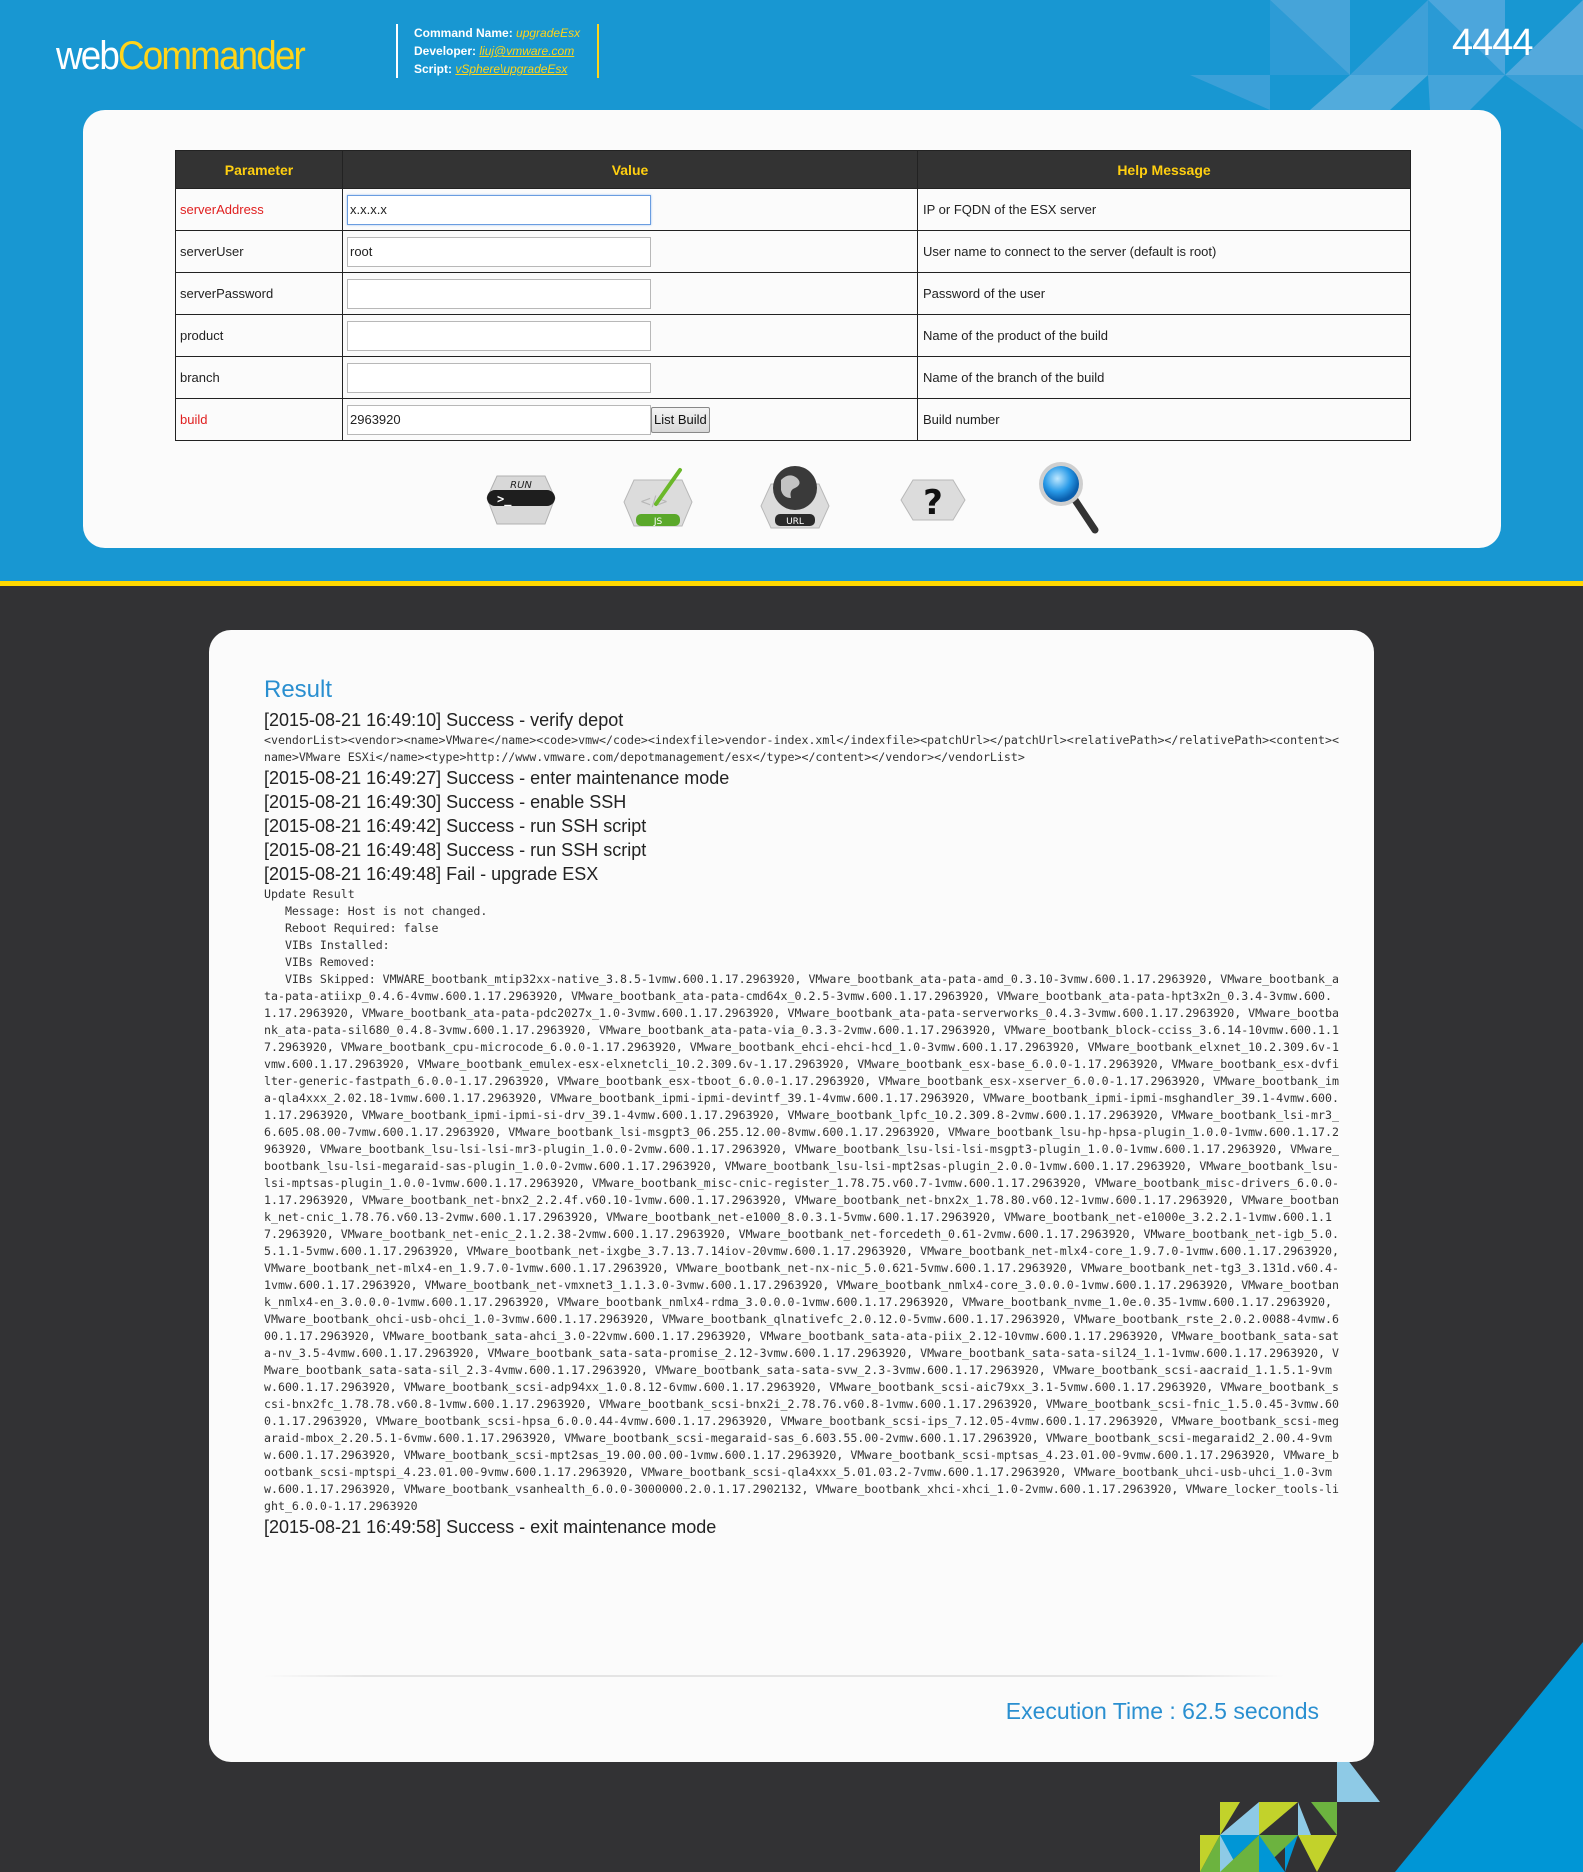  I want to click on product-input, so click(499, 335).